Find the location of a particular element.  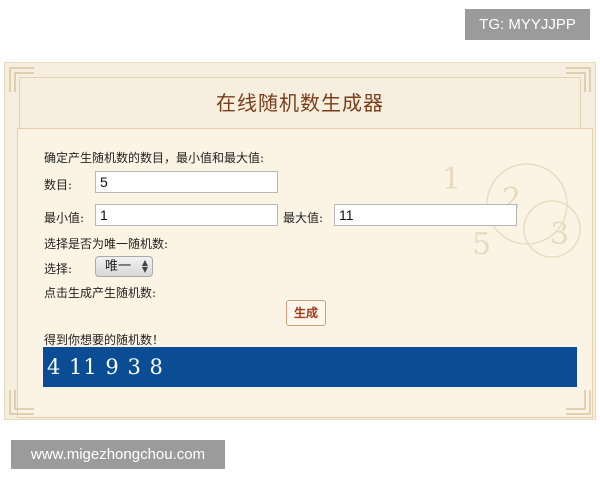

generate-prompt: 点击生成产生随机数: is located at coordinates (100, 293).